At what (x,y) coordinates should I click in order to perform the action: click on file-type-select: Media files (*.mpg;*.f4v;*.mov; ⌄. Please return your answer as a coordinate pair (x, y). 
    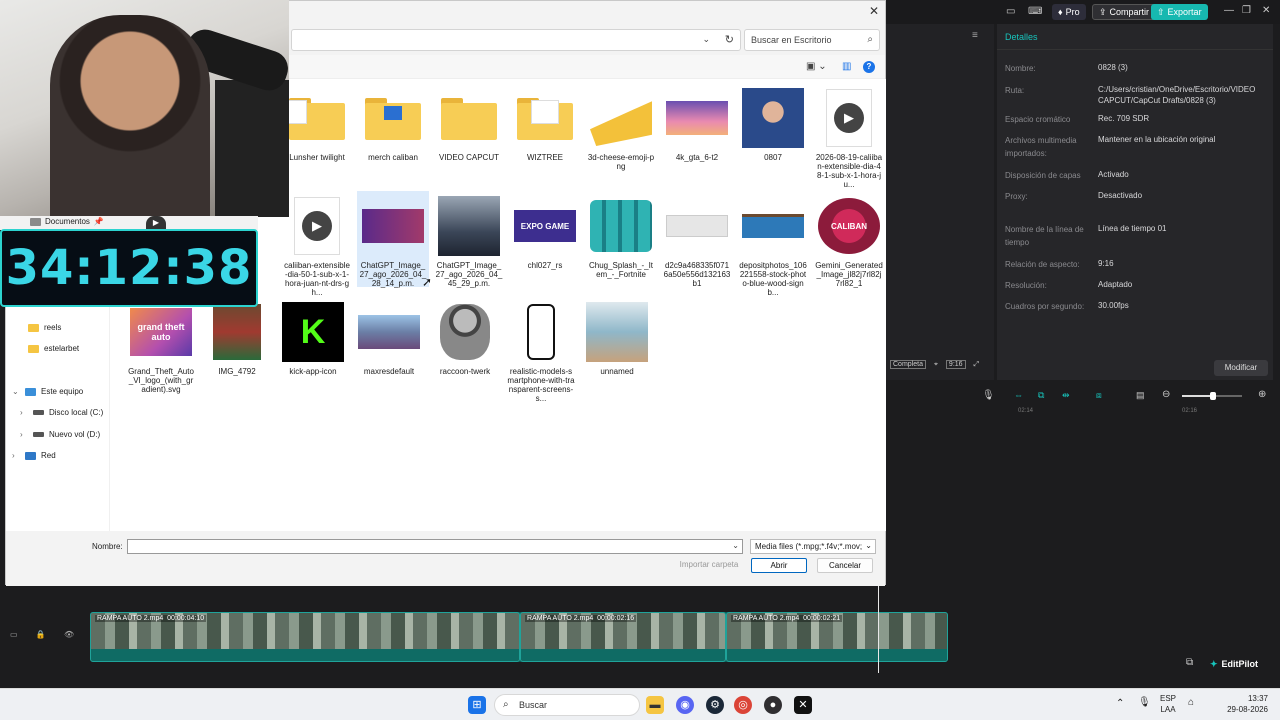
    Looking at the image, I should click on (813, 546).